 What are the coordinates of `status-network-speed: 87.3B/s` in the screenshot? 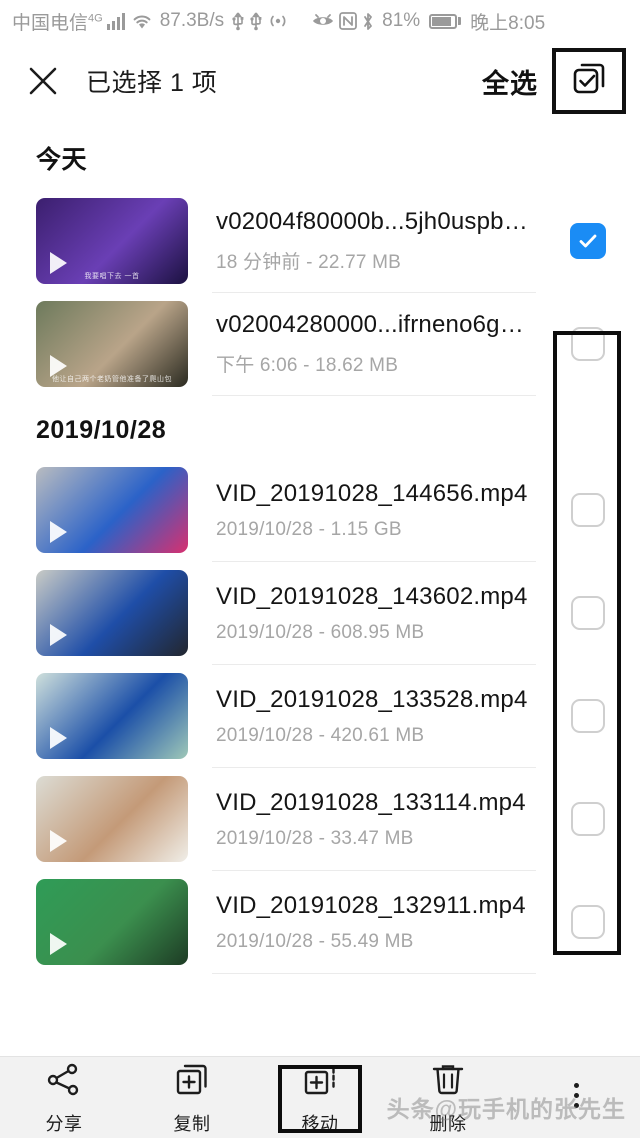 It's located at (192, 20).